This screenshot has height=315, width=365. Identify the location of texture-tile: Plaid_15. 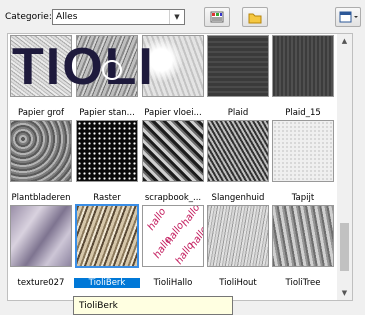
(303, 76).